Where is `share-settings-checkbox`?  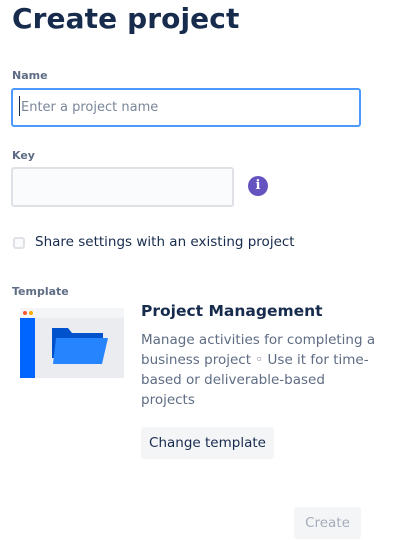 share-settings-checkbox is located at coordinates (19, 243).